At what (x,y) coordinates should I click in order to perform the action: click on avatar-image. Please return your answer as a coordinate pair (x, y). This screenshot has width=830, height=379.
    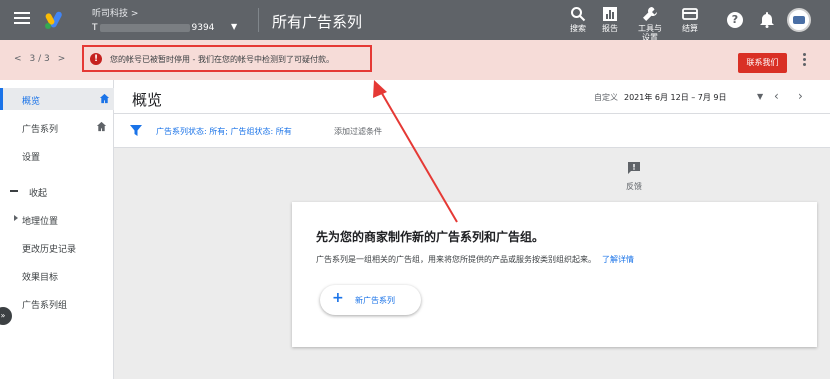
    Looking at the image, I should click on (799, 20).